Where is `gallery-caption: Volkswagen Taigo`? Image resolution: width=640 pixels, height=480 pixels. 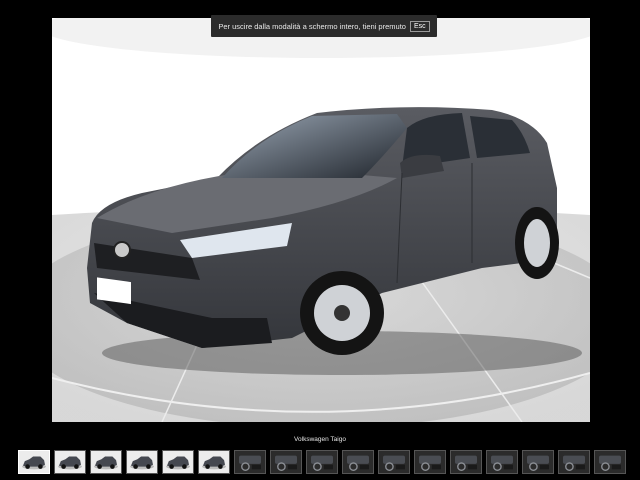
gallery-caption: Volkswagen Taigo is located at coordinates (320, 439).